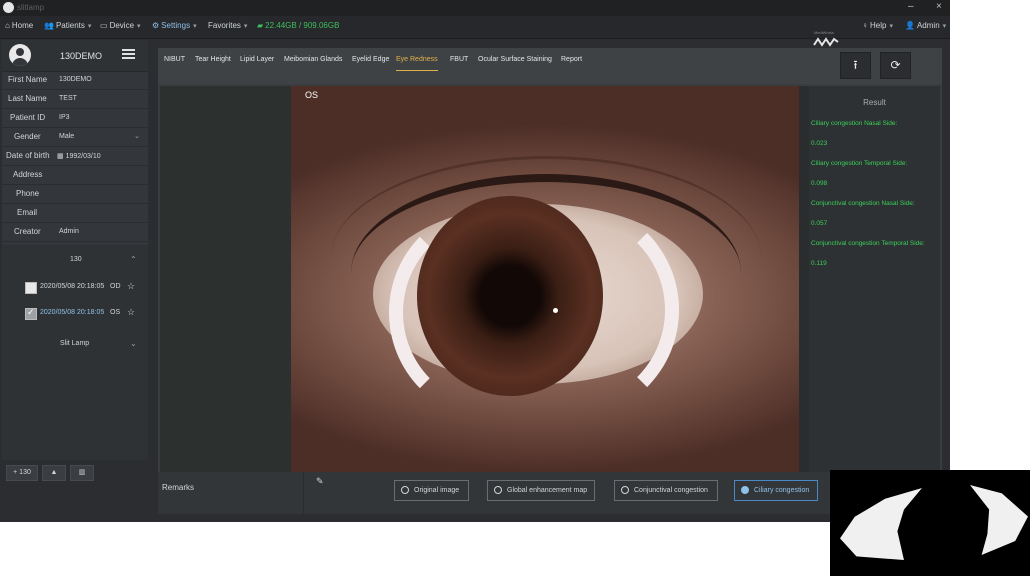 This screenshot has height=576, width=1030. What do you see at coordinates (298, 25) in the screenshot?
I see `storage-indicator: ▰ 22.44GB / 909.06GB` at bounding box center [298, 25].